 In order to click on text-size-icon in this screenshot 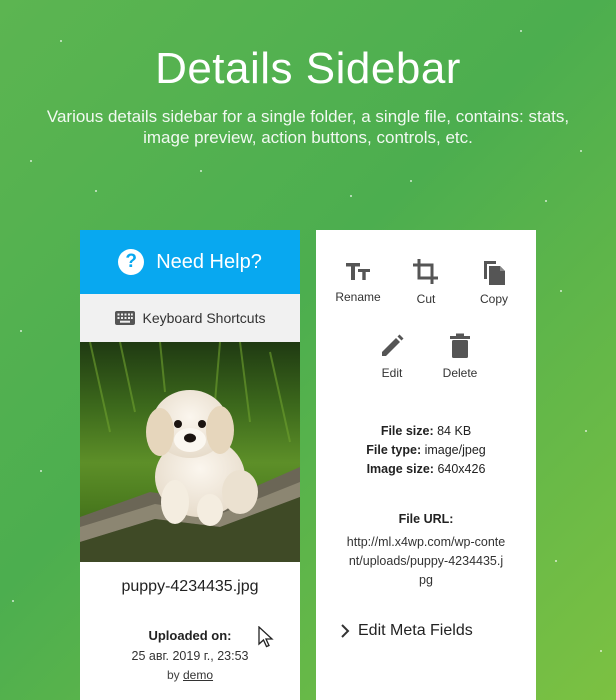, I will do `click(358, 271)`.